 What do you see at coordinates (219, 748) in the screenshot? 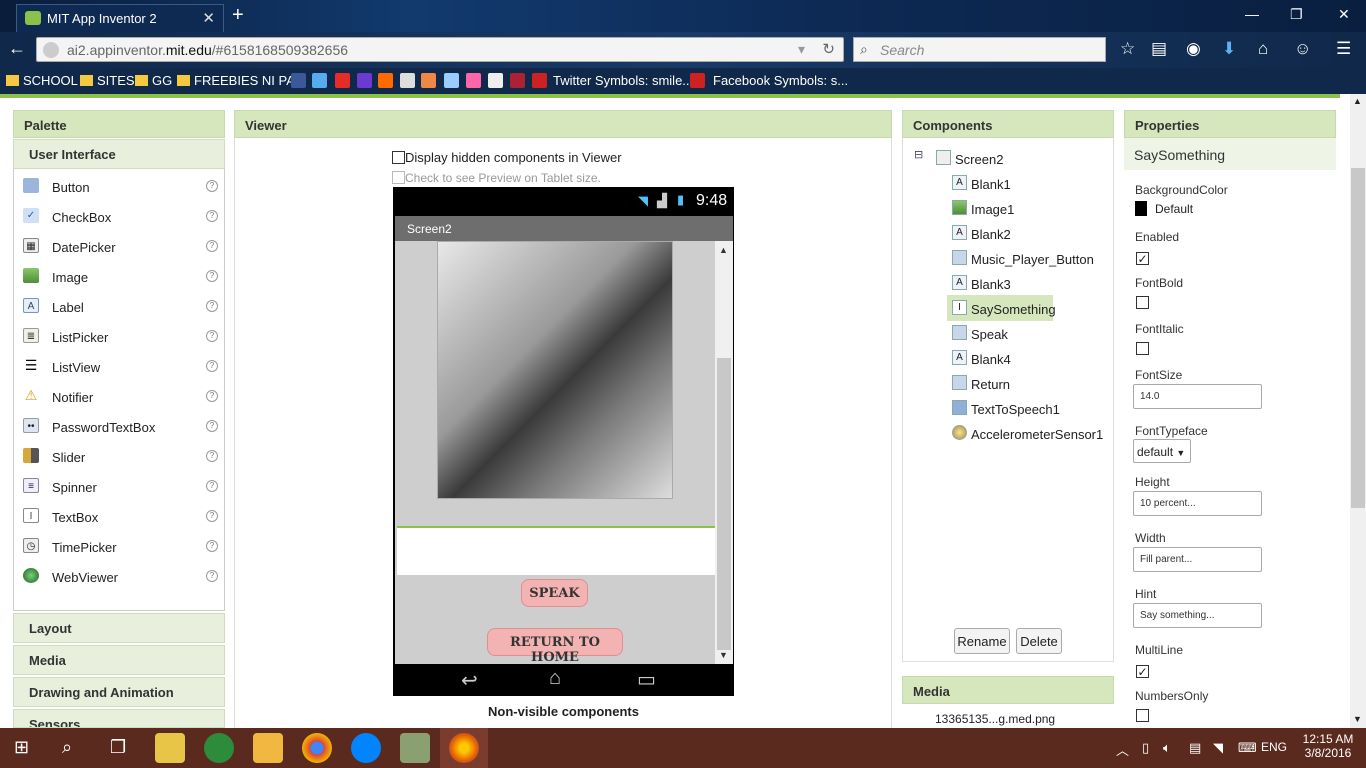
I see `utorrent-icon` at bounding box center [219, 748].